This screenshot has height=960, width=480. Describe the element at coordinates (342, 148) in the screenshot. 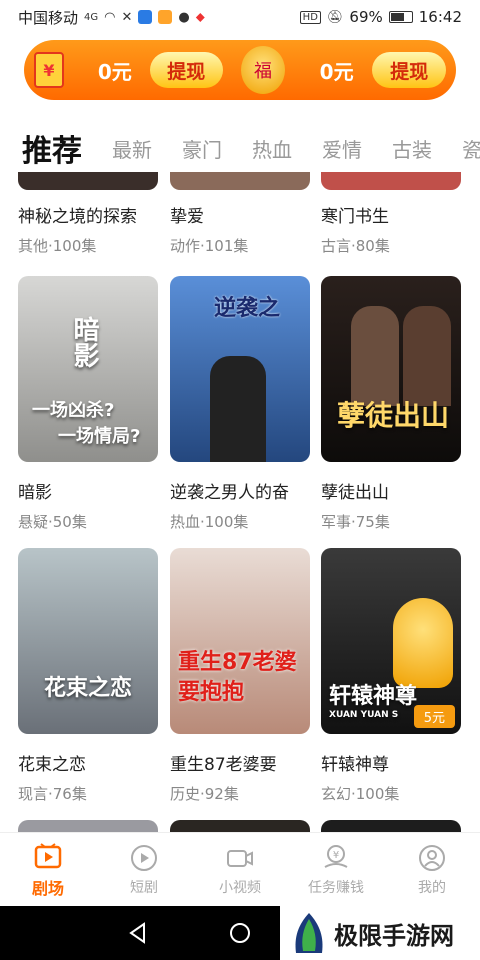

I see `tab-romance: 爱情` at that location.